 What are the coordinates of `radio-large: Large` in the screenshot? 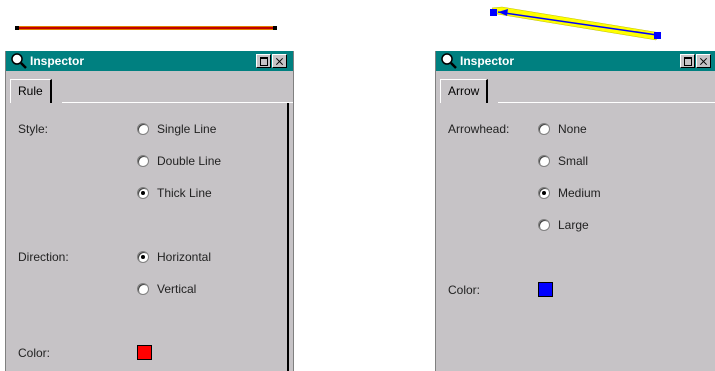 It's located at (563, 225).